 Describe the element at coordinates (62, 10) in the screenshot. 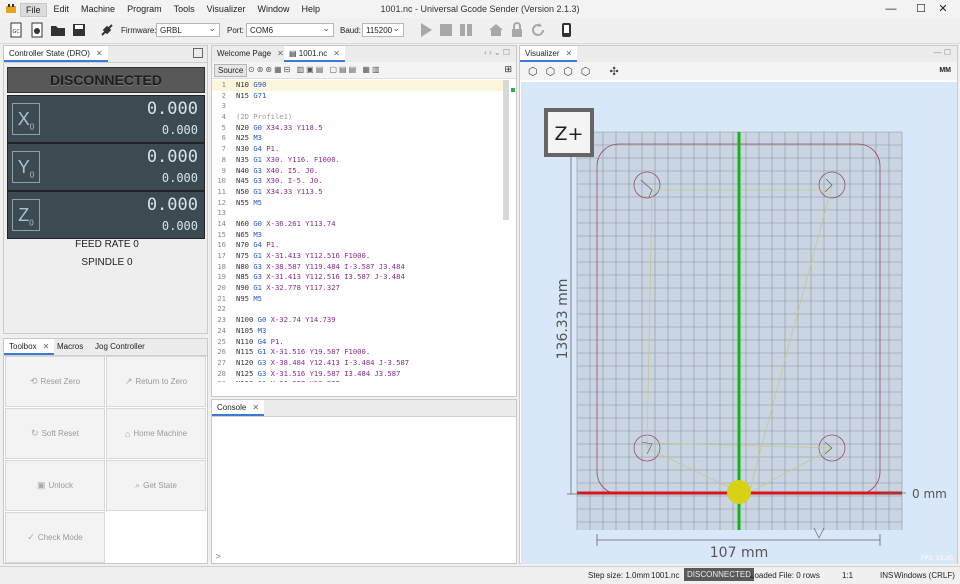

I see `menu-edit: Edit` at that location.